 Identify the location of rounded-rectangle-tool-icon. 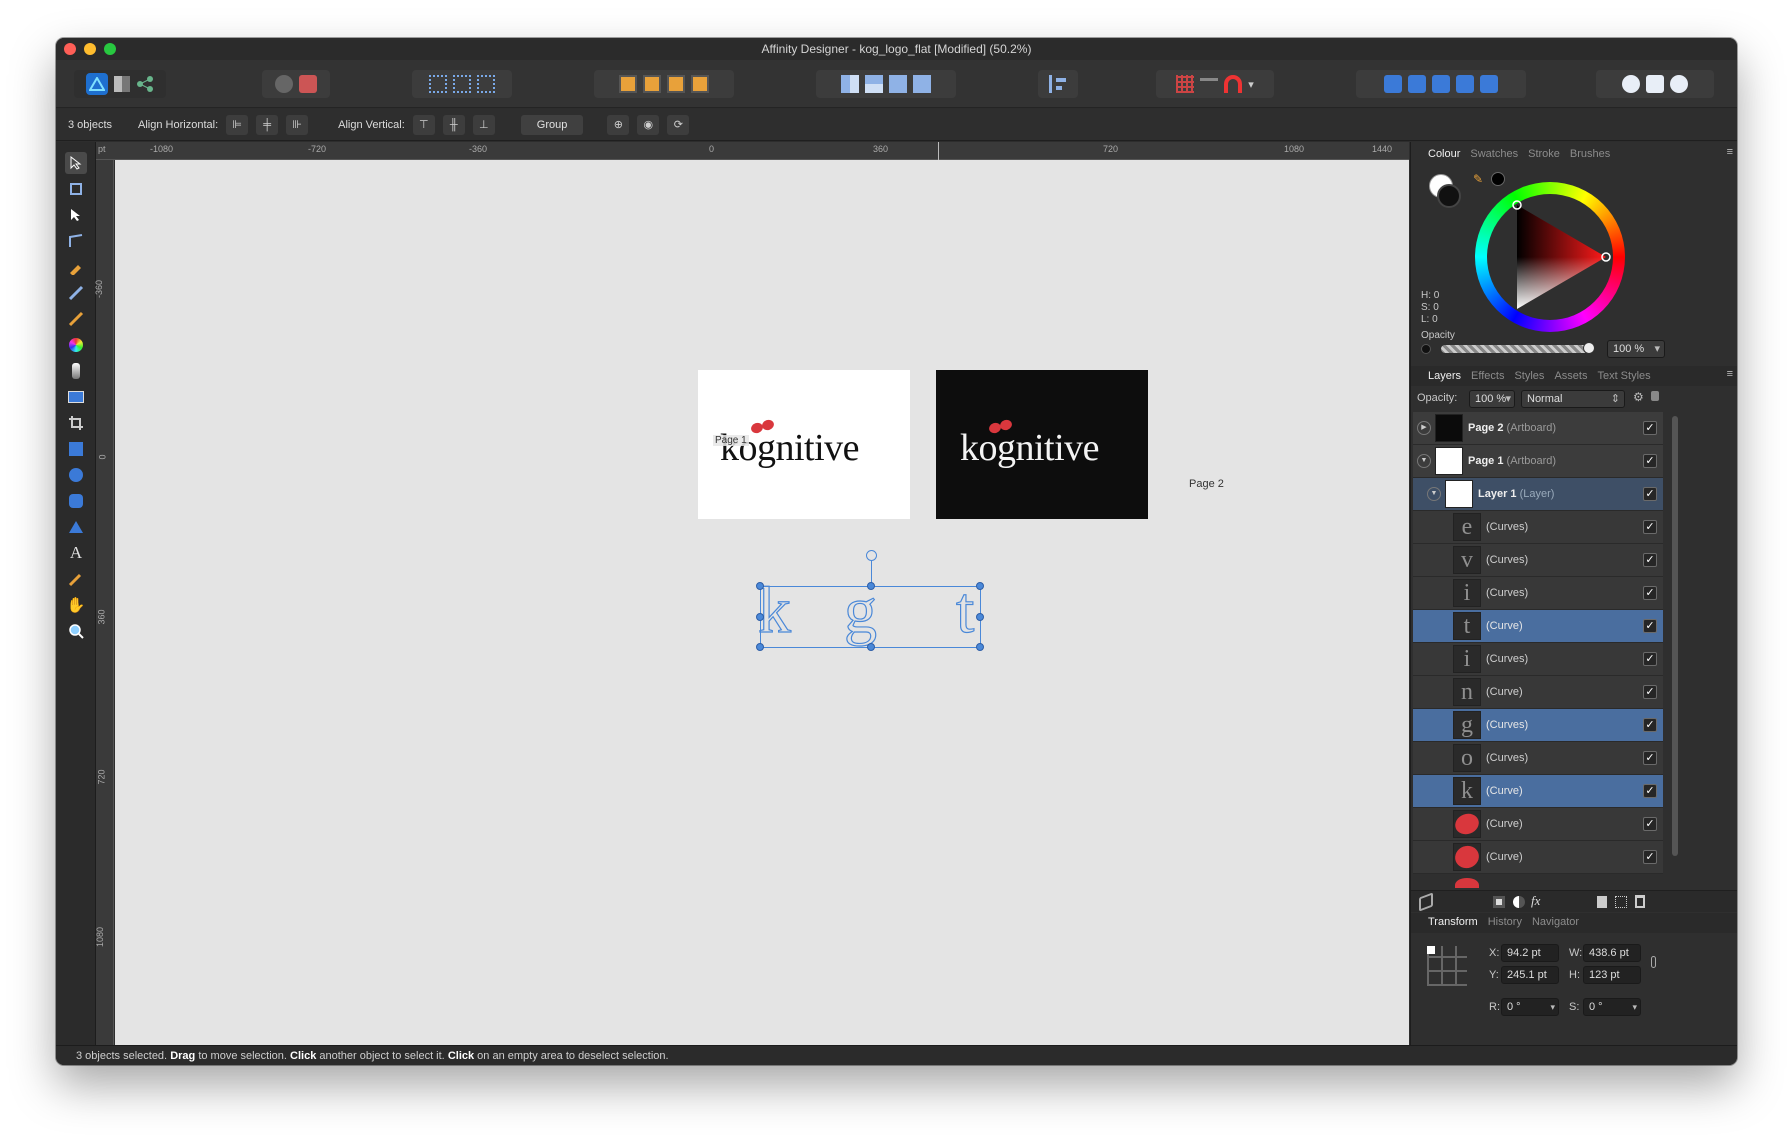
(76, 501).